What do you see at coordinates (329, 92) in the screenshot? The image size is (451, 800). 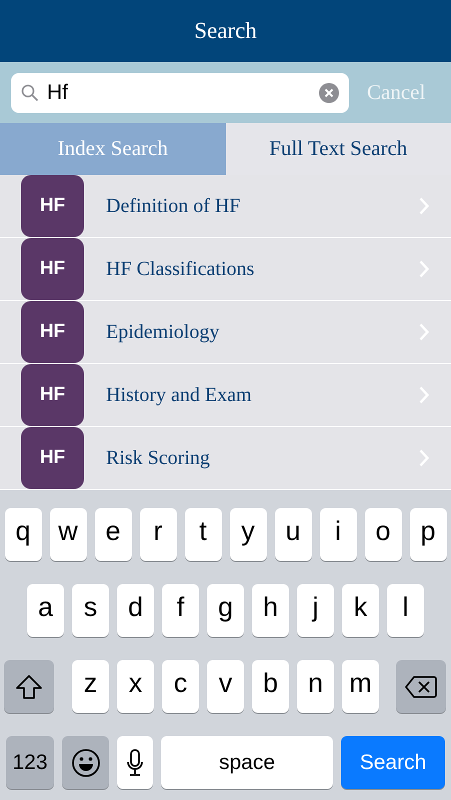 I see `clear-icon` at bounding box center [329, 92].